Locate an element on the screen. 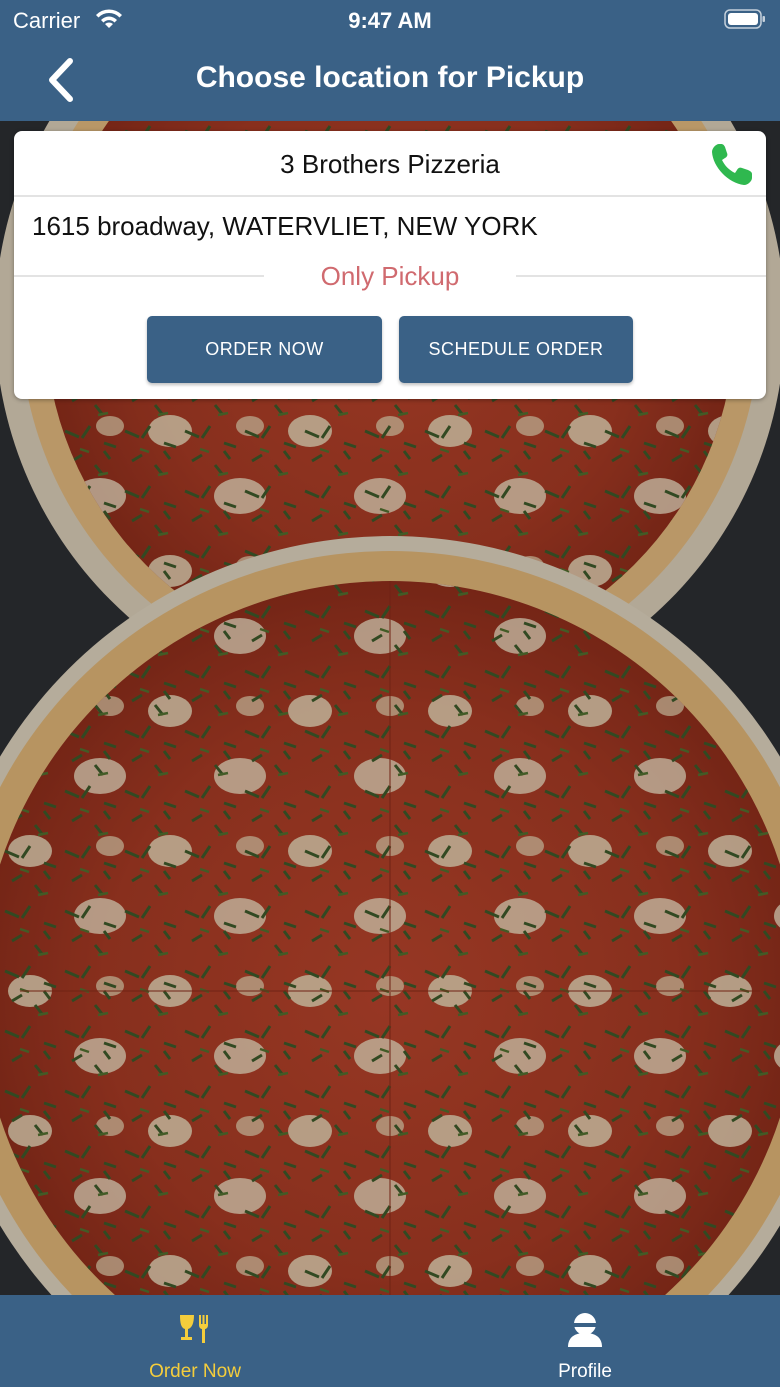 The image size is (780, 1387). tab-profile: Profile is located at coordinates (585, 1341).